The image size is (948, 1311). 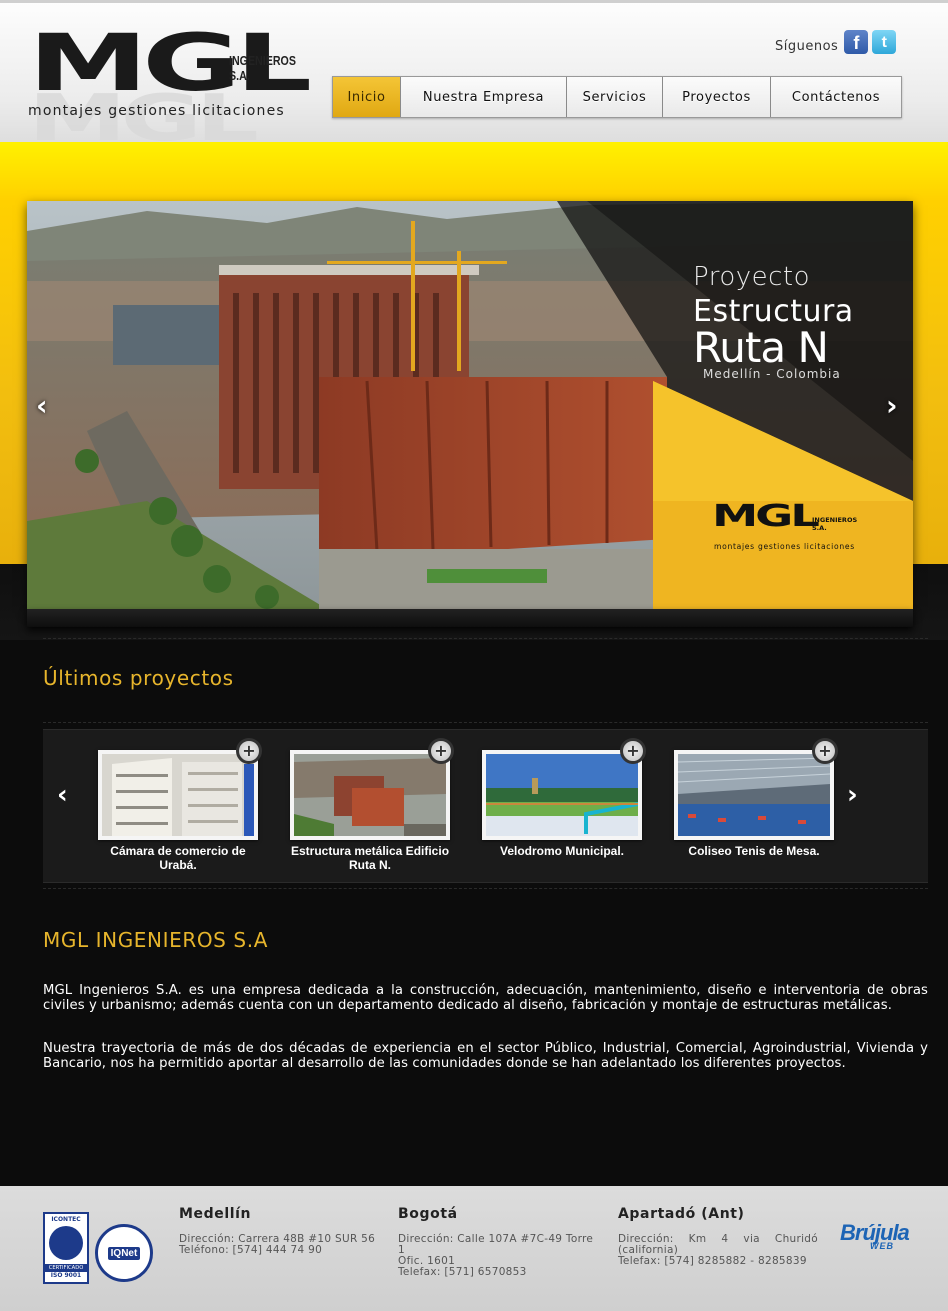 I want to click on project-card: + Estructura metálica Edificio Ruta N., so click(x=372, y=805).